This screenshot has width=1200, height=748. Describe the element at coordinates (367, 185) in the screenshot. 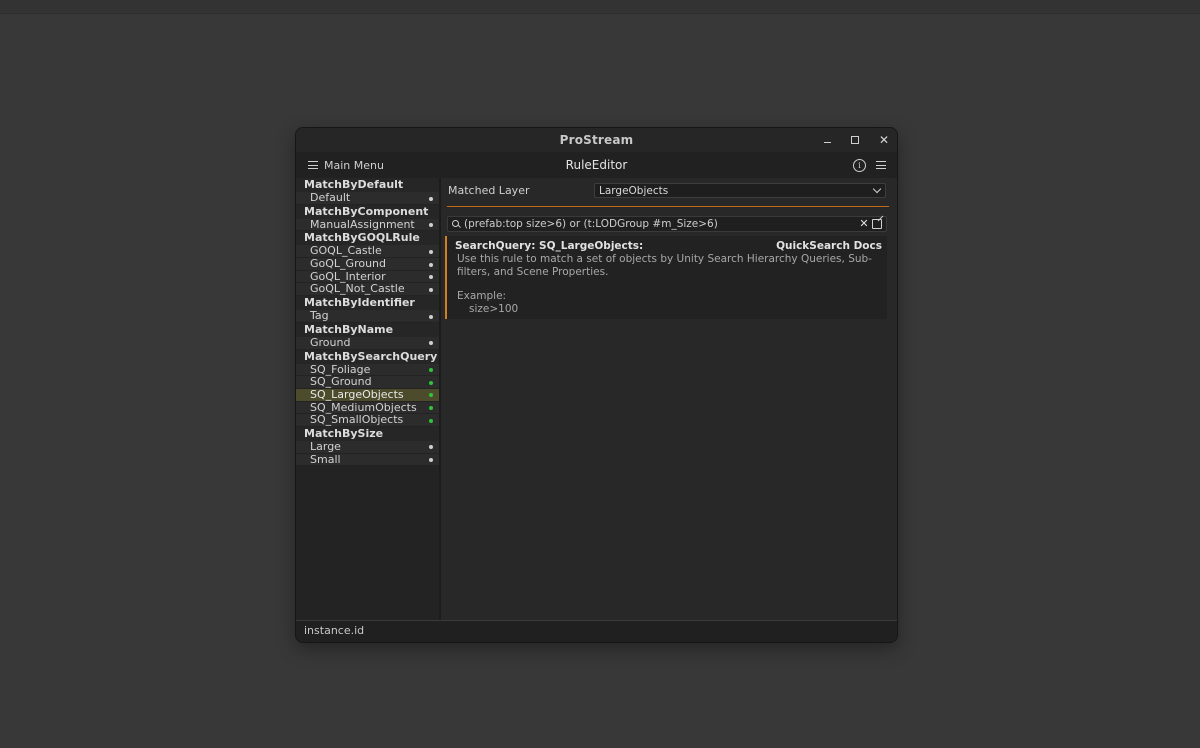

I see `rule-group-header: MatchByDefault` at that location.